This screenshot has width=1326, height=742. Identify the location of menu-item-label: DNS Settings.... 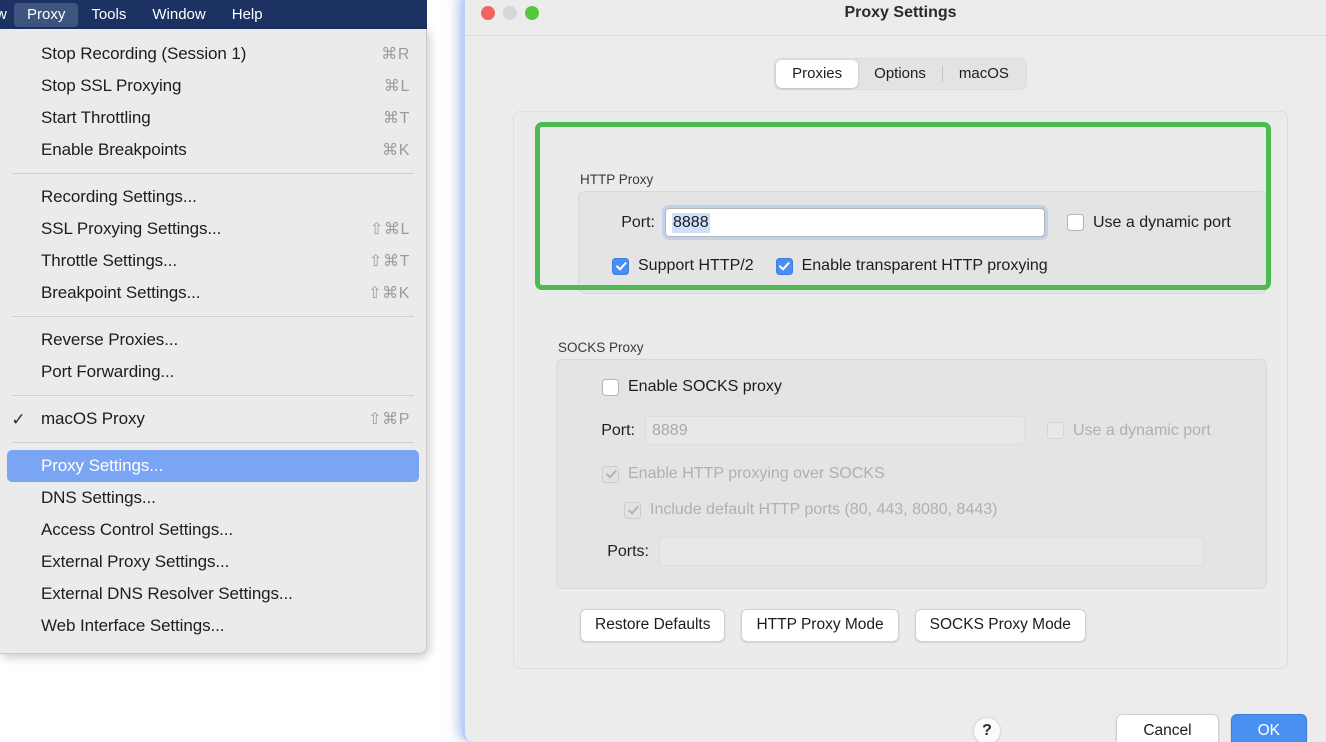
(98, 497).